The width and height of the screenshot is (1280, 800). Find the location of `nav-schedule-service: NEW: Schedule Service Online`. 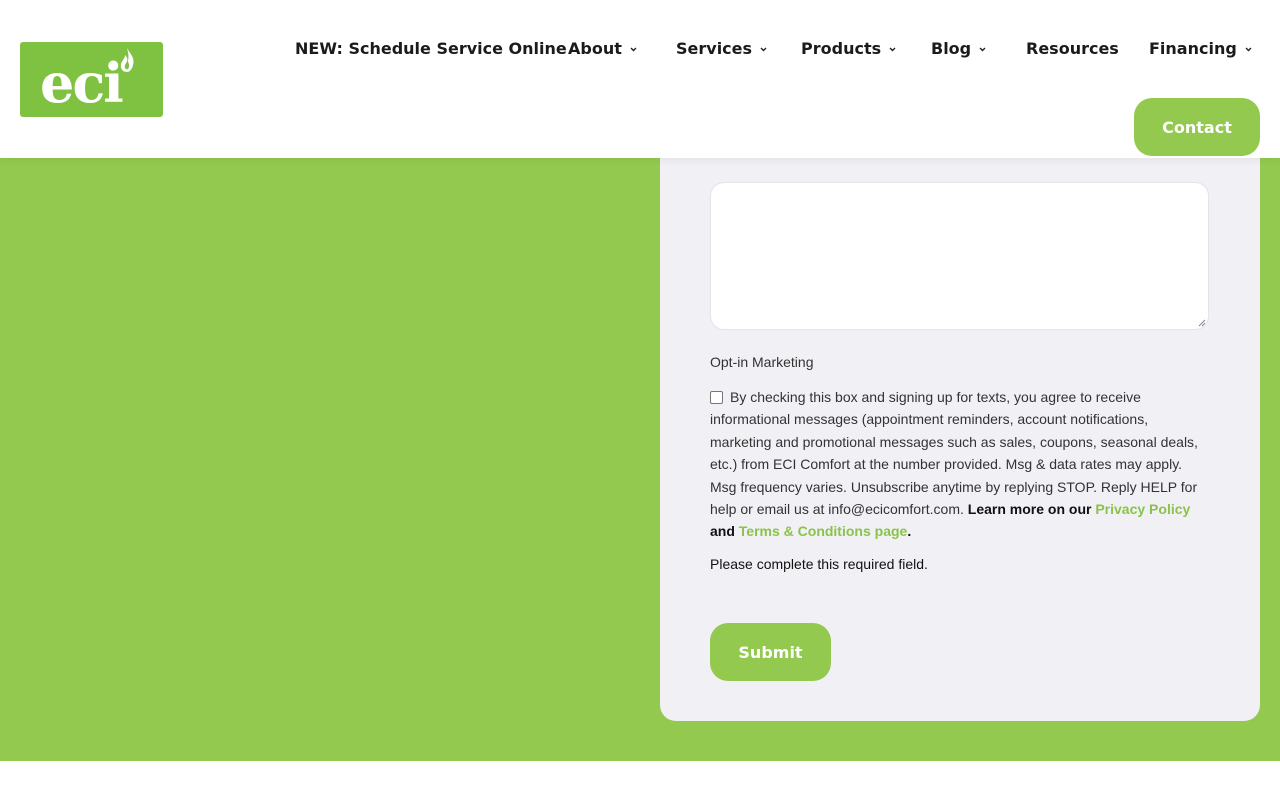

nav-schedule-service: NEW: Schedule Service Online is located at coordinates (431, 49).